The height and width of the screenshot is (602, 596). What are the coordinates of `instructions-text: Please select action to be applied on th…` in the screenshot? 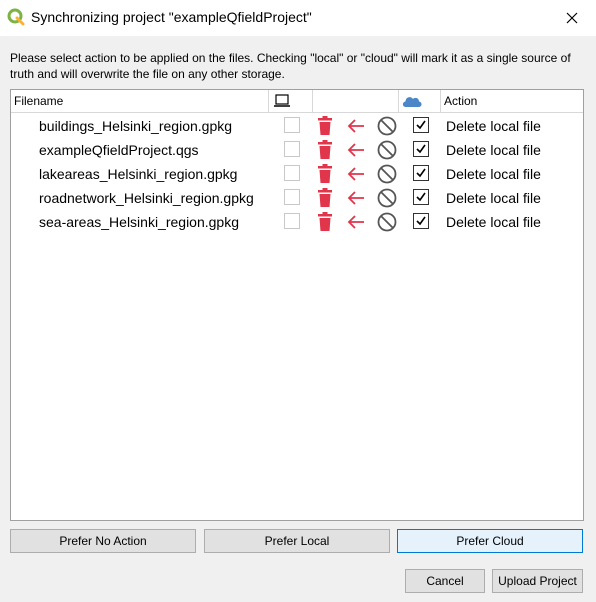 It's located at (290, 66).